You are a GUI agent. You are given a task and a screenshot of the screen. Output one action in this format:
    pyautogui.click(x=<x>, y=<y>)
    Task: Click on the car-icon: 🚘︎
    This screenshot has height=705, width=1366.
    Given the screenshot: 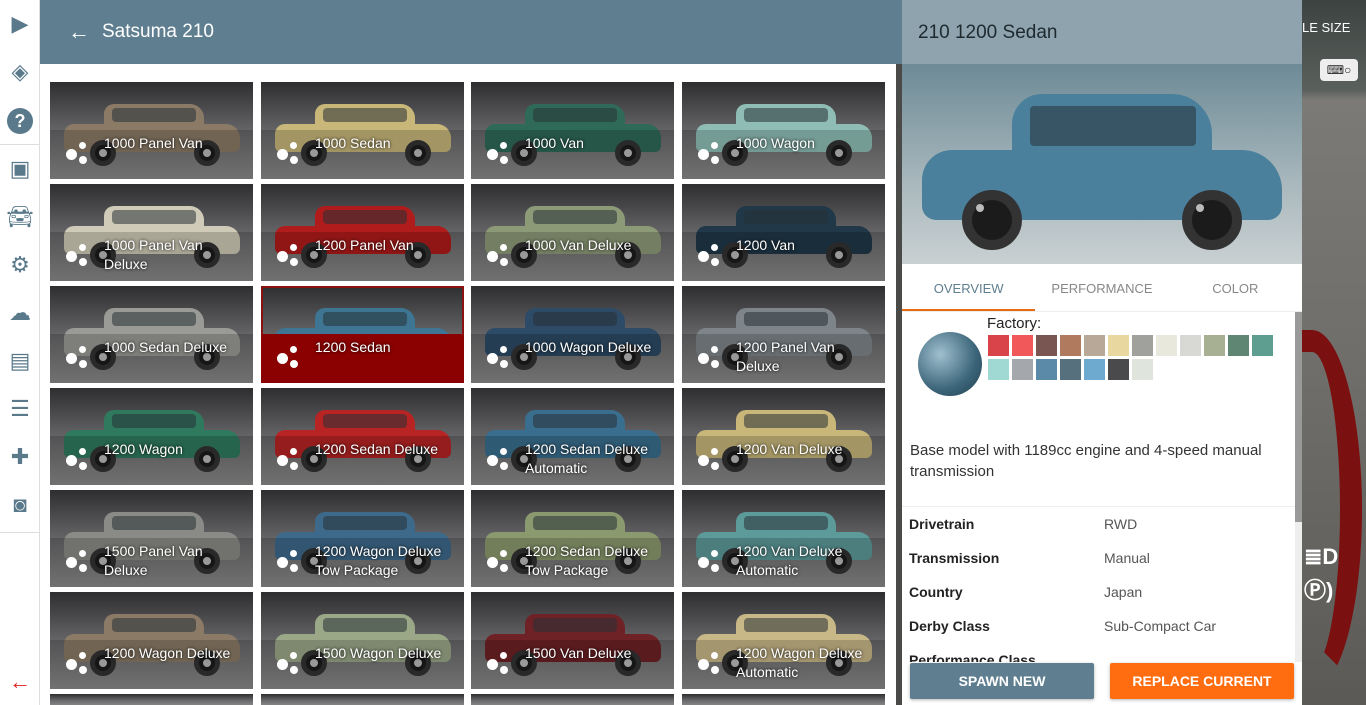 What is the action you would take?
    pyautogui.click(x=20, y=217)
    